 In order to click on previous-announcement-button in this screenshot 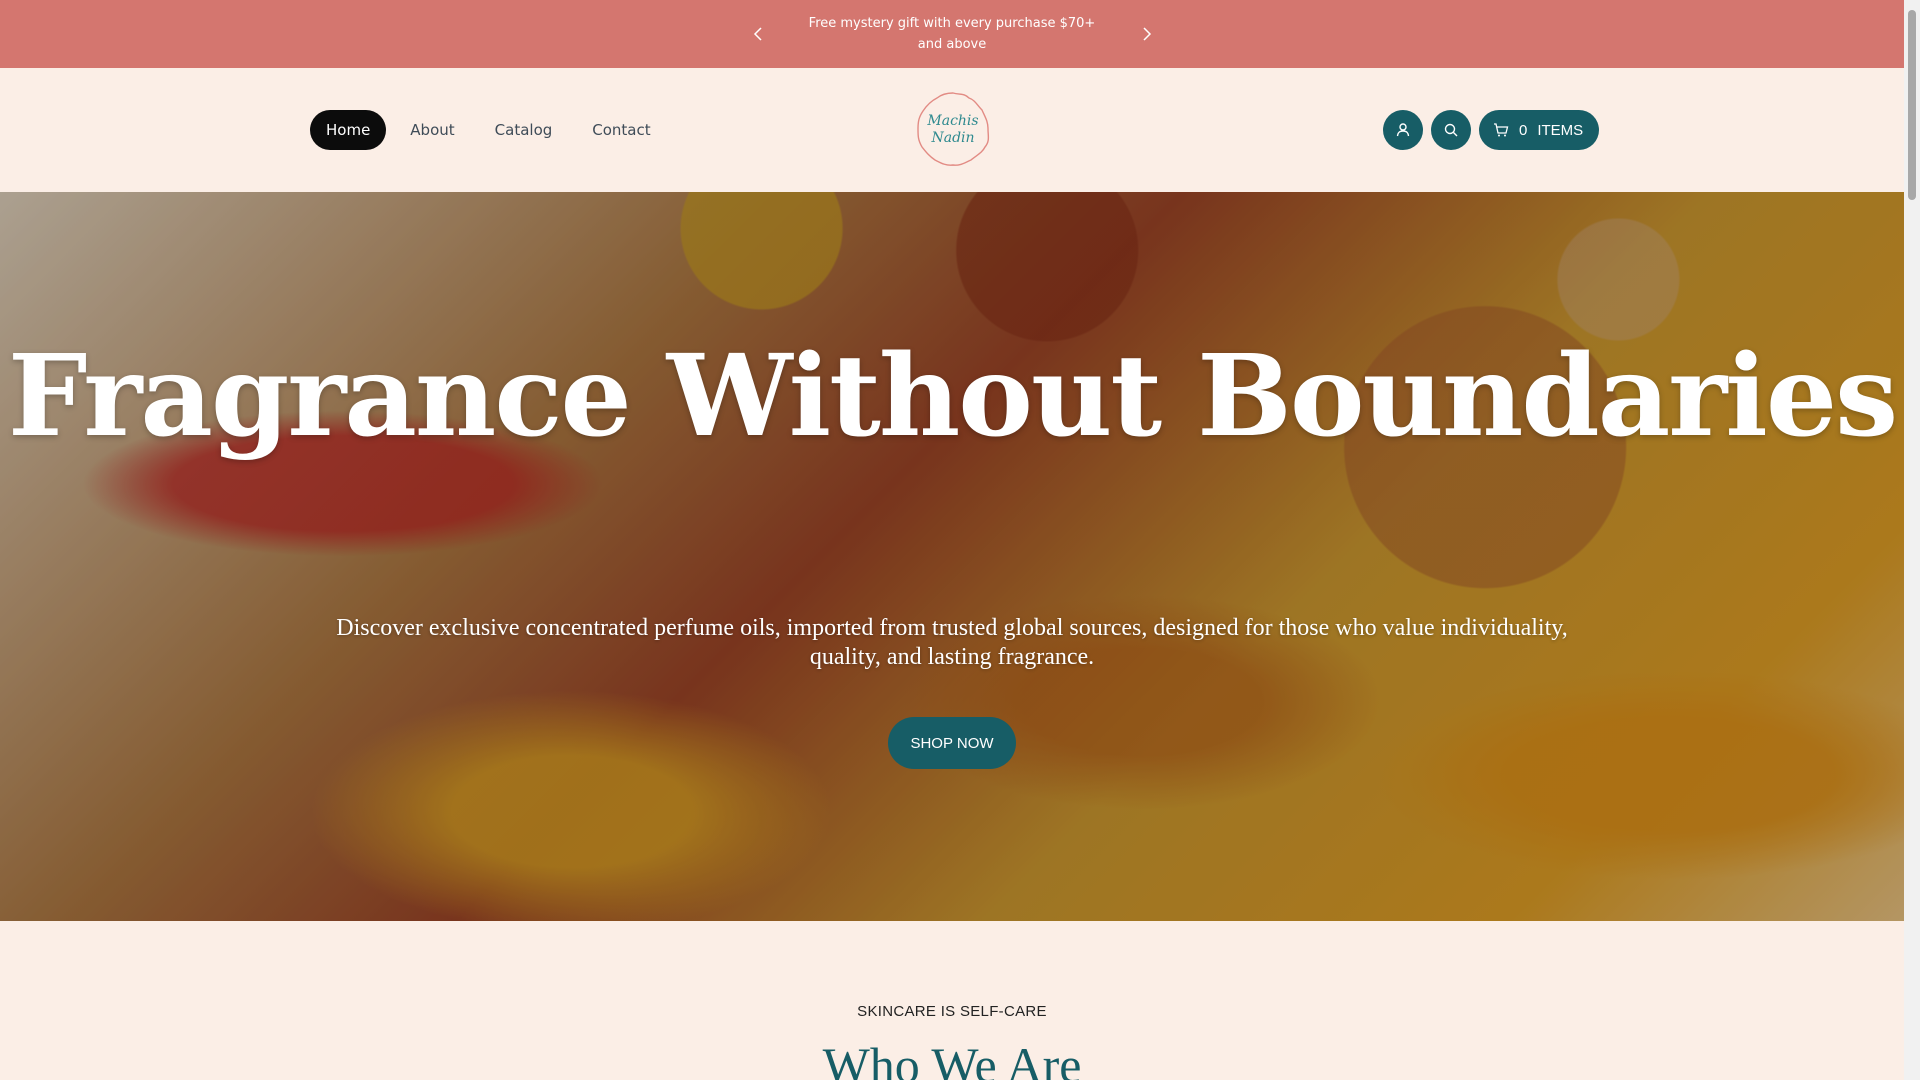, I will do `click(758, 34)`.